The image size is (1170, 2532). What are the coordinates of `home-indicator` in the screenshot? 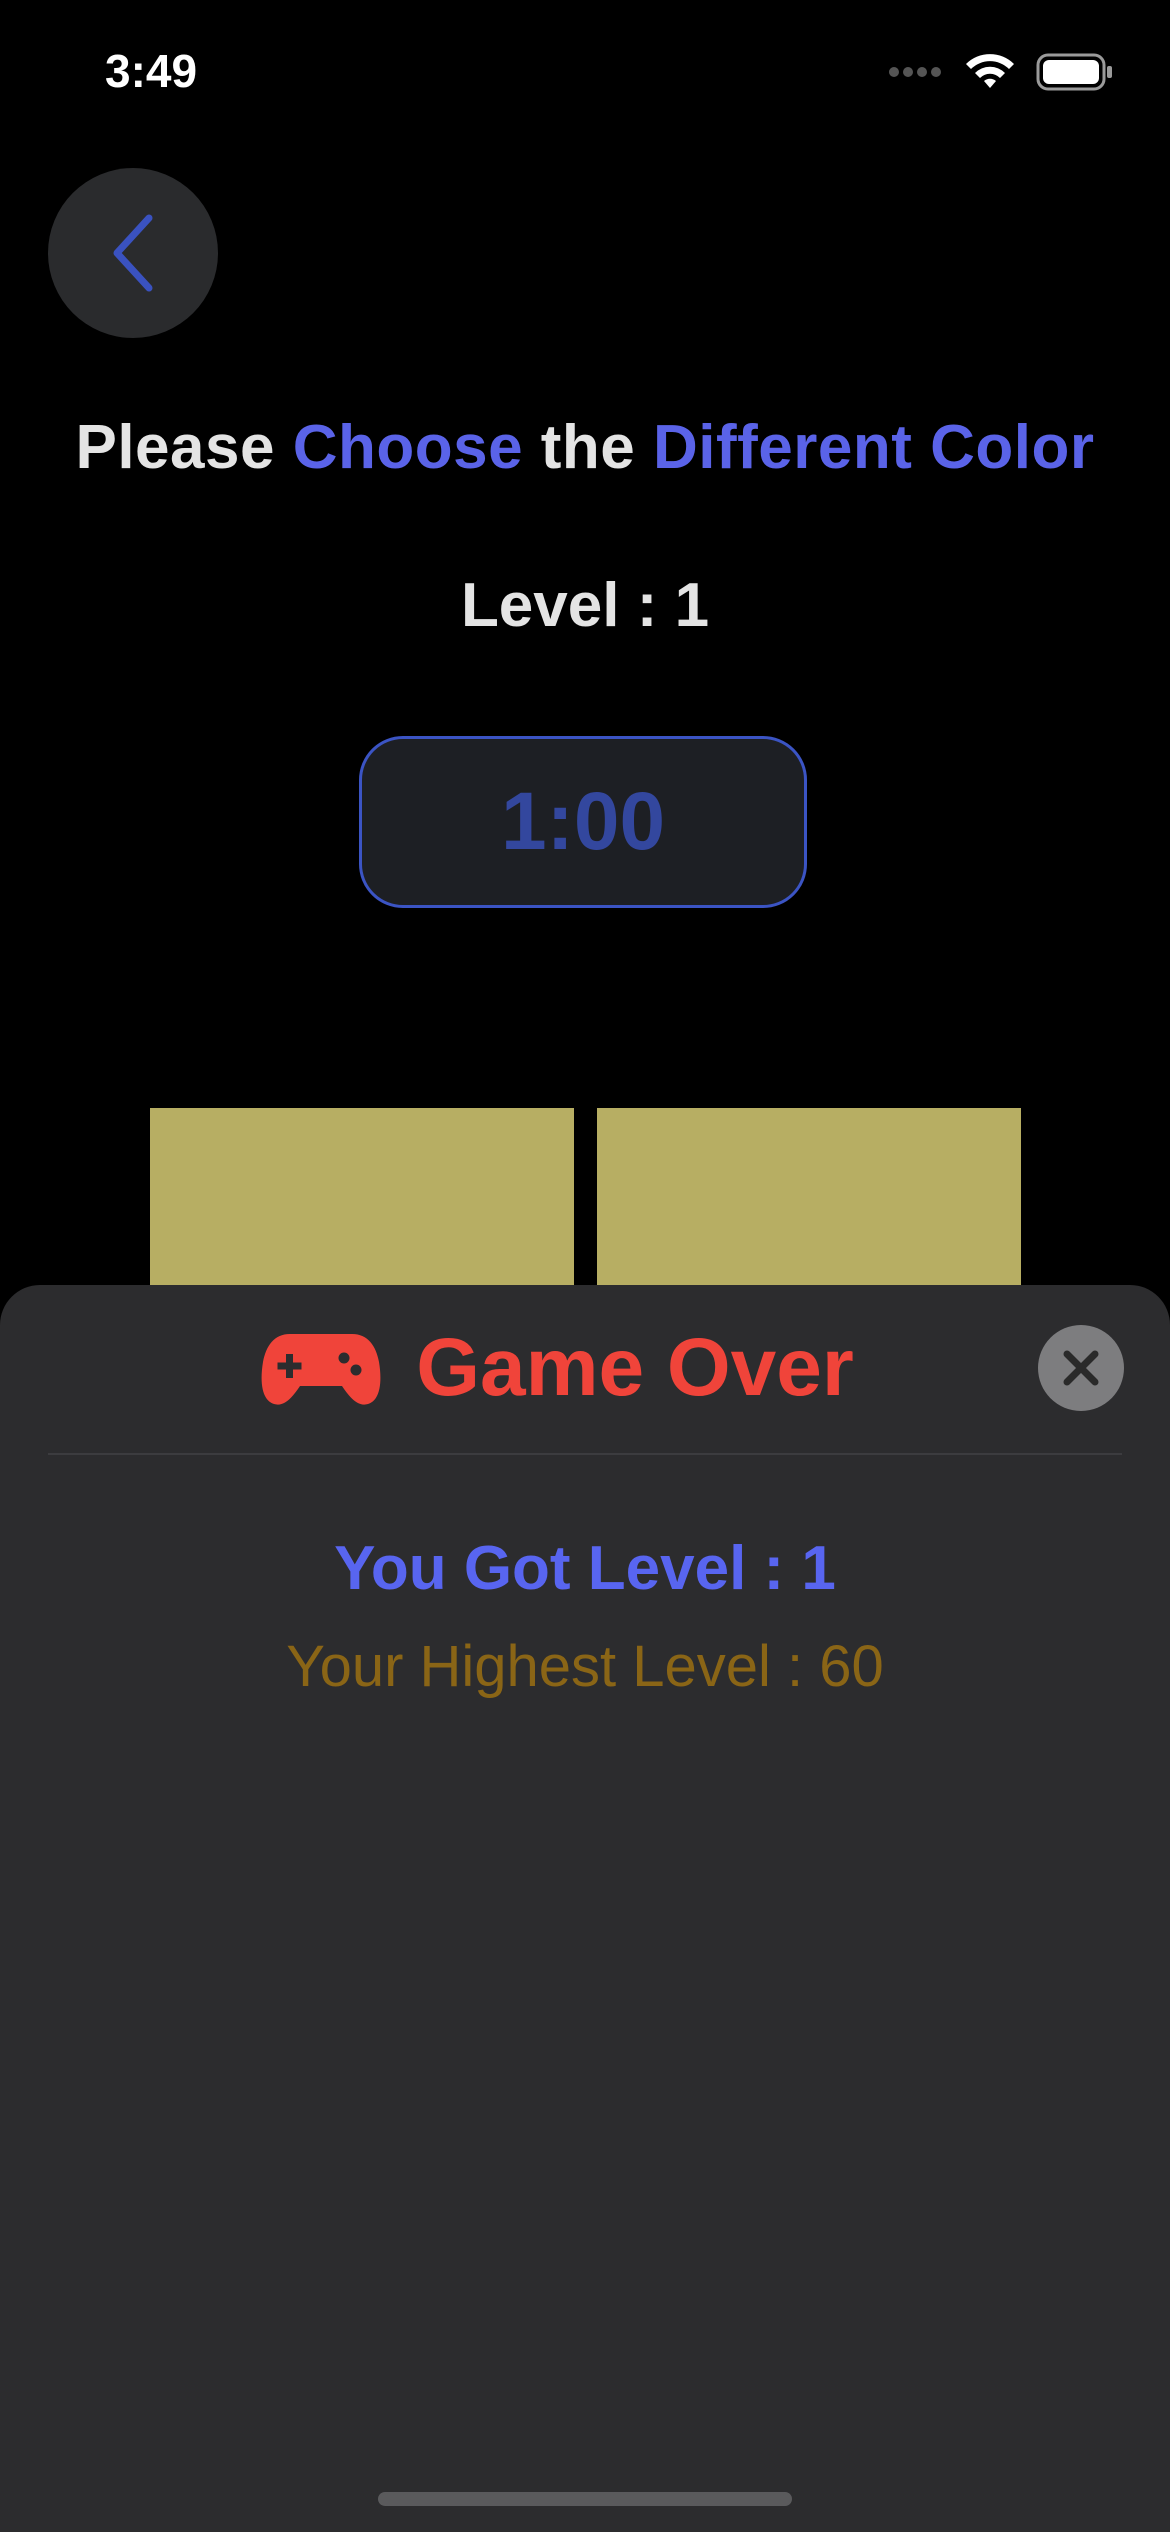 It's located at (585, 2499).